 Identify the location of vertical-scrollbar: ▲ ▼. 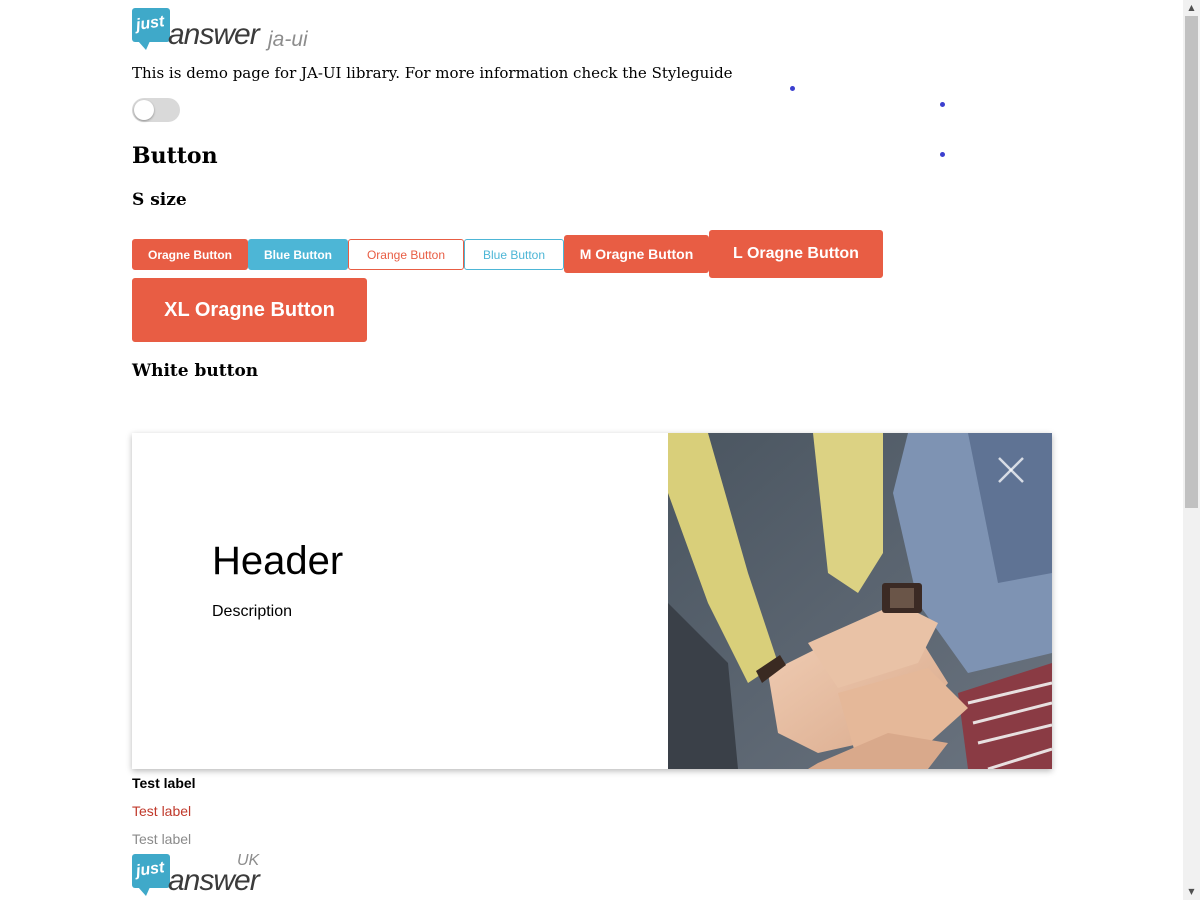
(1191, 450).